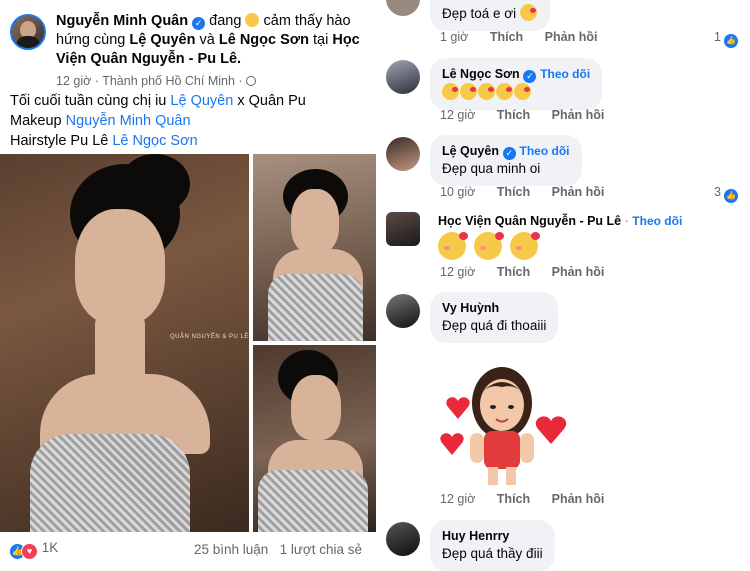  What do you see at coordinates (271, 101) in the screenshot?
I see `caption-text: x Quân Pu` at bounding box center [271, 101].